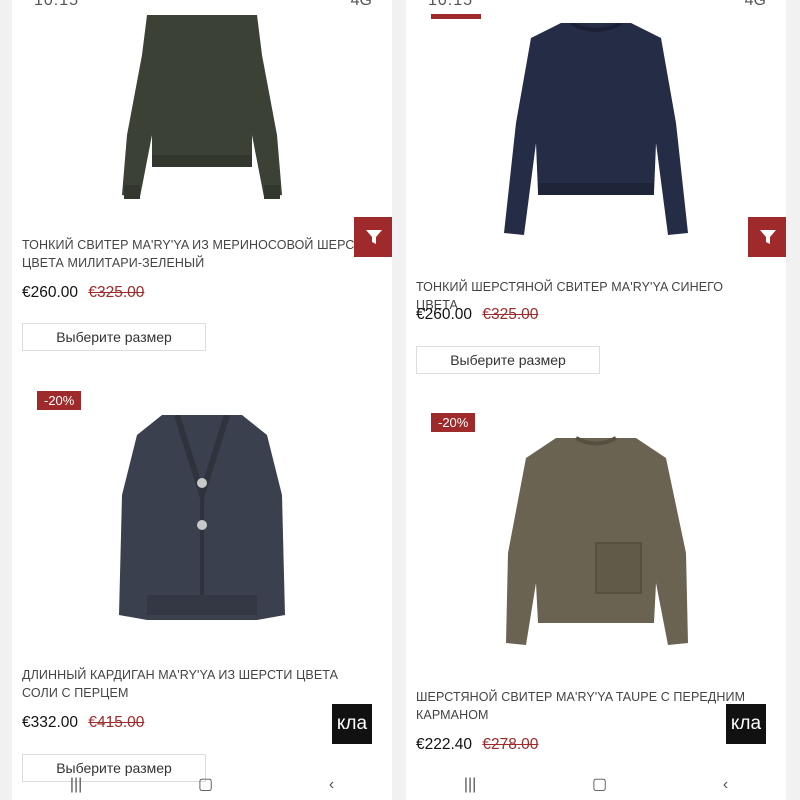 The height and width of the screenshot is (800, 800). What do you see at coordinates (83, 723) in the screenshot?
I see `price-row: €332.00 €415.00` at bounding box center [83, 723].